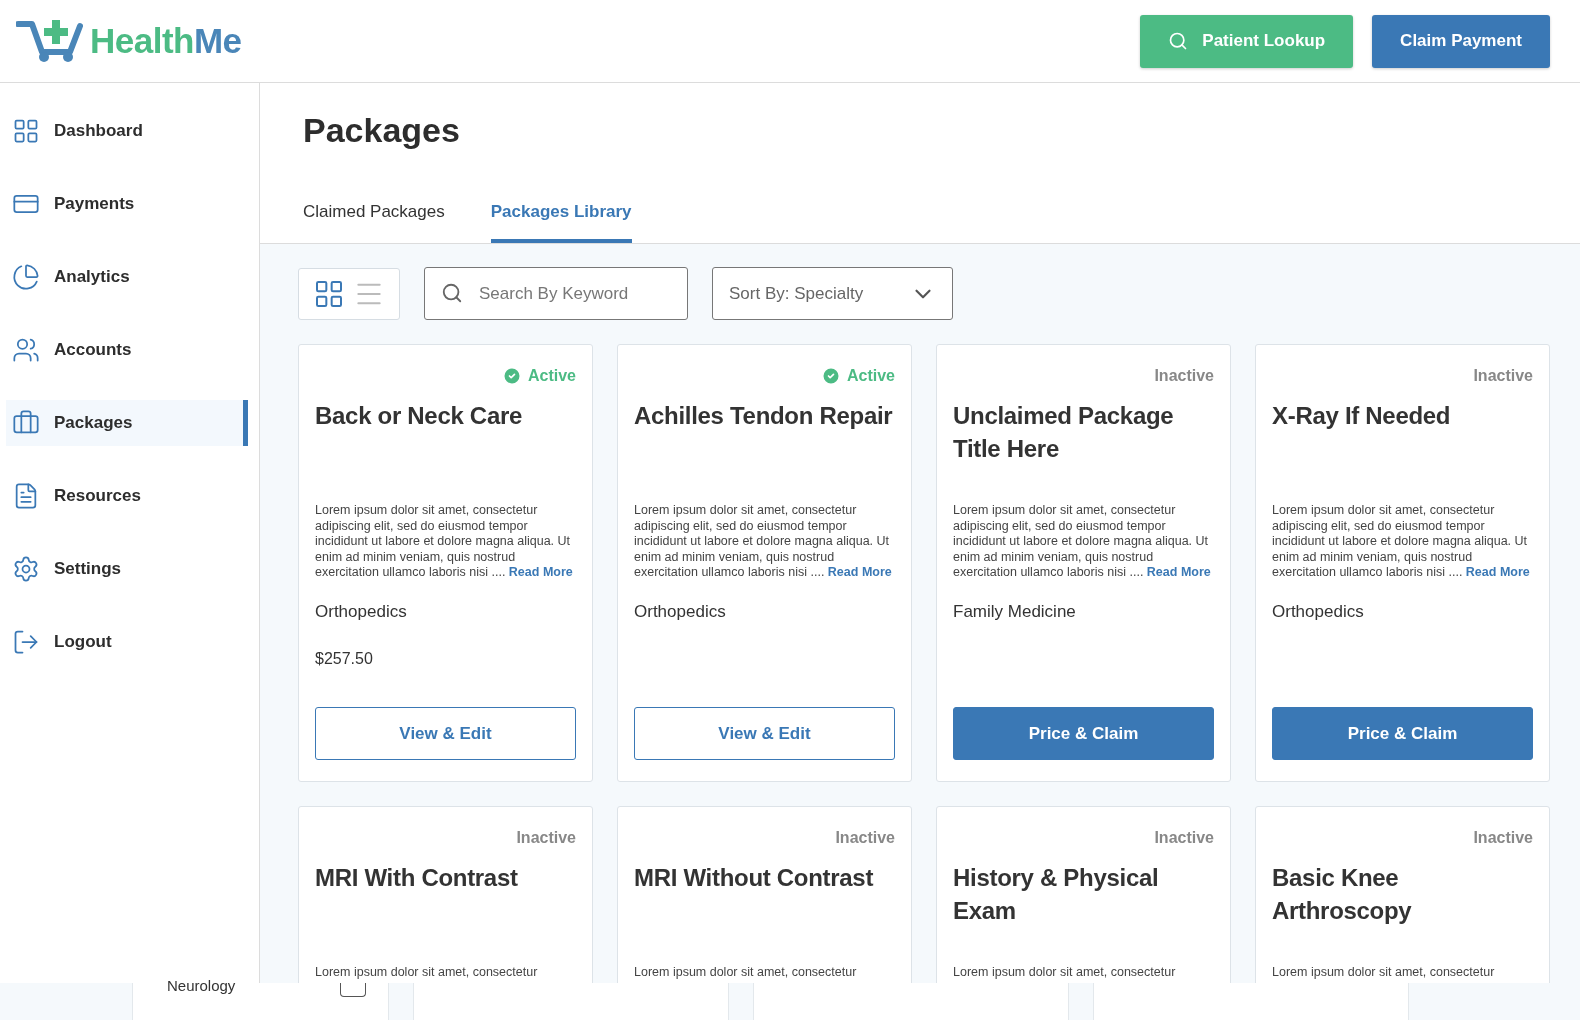  What do you see at coordinates (127, 131) in the screenshot?
I see `sidebar-item: Dashboard` at bounding box center [127, 131].